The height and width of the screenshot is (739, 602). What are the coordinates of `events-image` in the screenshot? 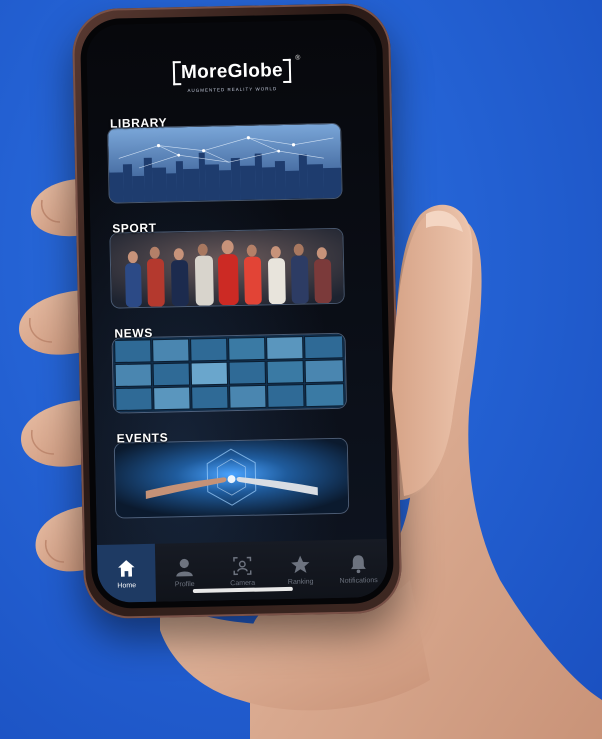 It's located at (231, 478).